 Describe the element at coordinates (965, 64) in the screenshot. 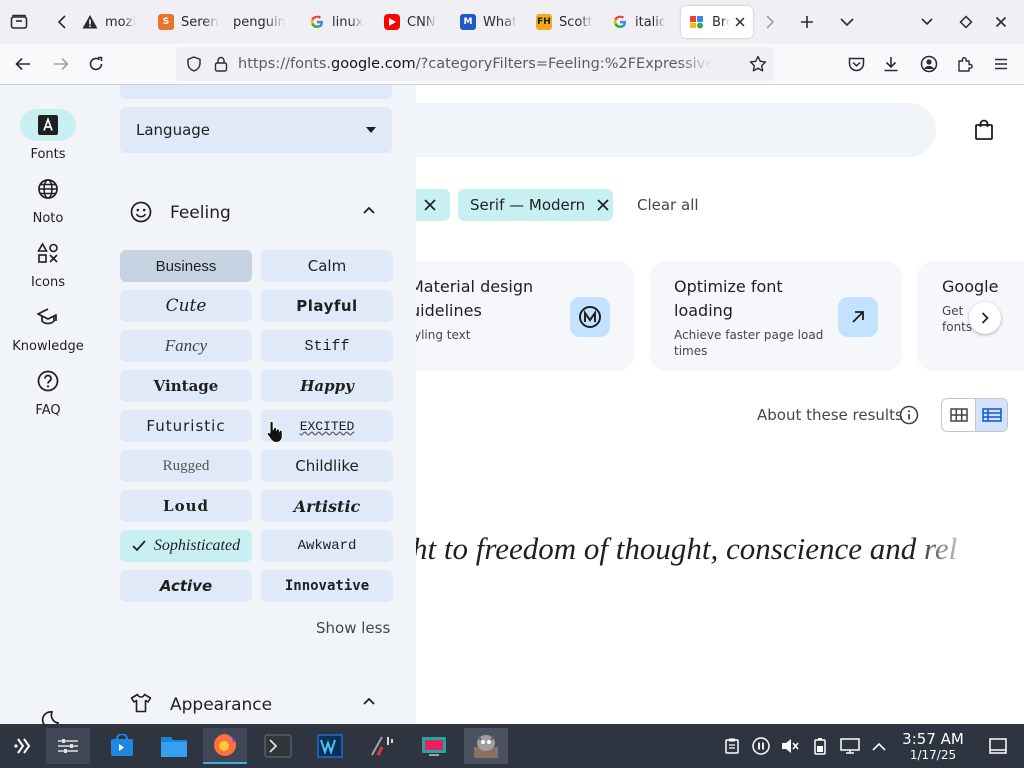

I see `extensions-icon` at that location.